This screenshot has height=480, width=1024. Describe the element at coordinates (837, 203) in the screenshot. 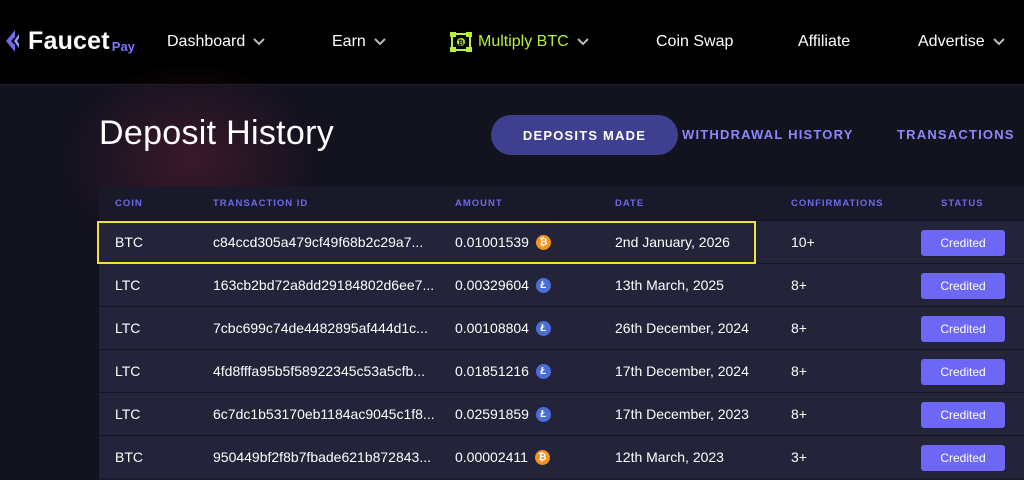

I see `column-header-confirmations: CONFIRMATIONS` at that location.